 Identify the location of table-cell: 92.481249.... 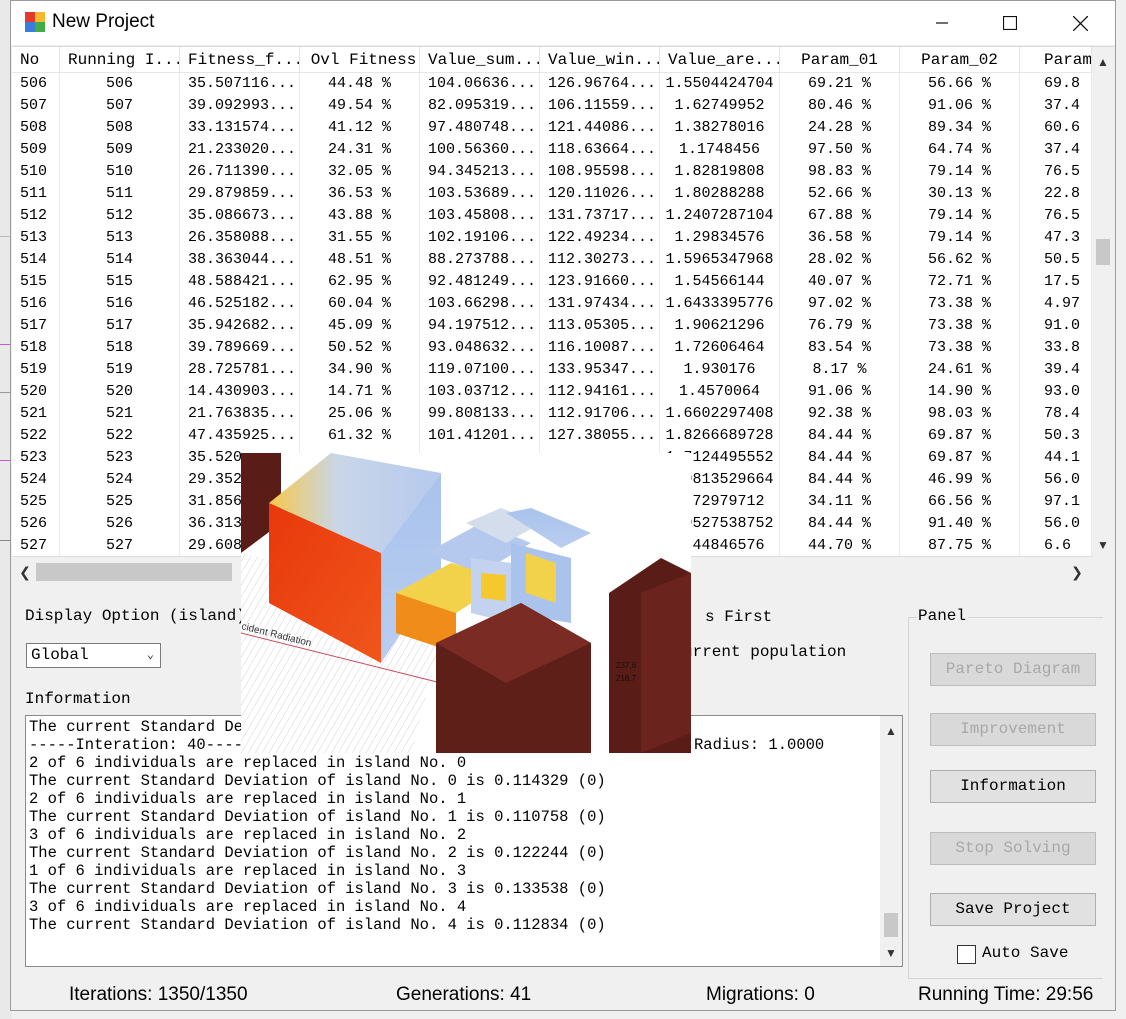
(480, 282).